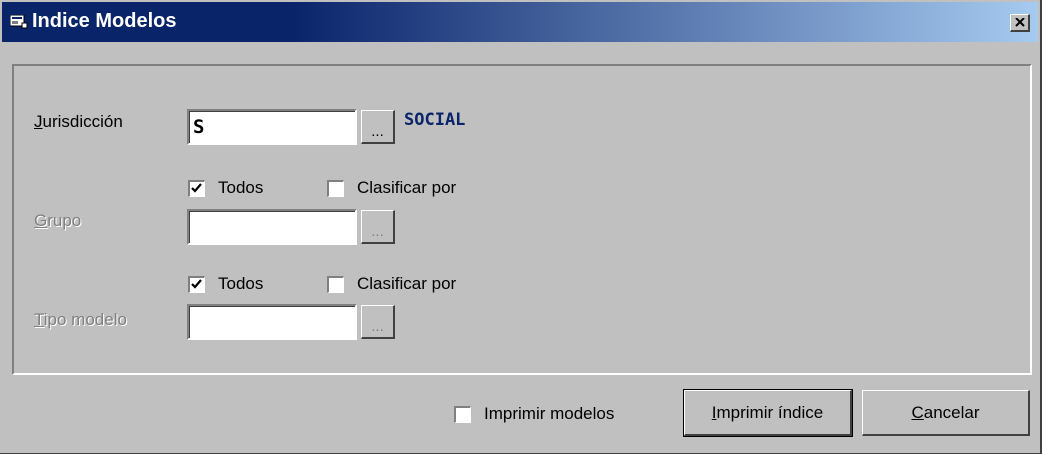 The height and width of the screenshot is (455, 1043). What do you see at coordinates (104, 21) in the screenshot?
I see `window-title: Indice Modelos` at bounding box center [104, 21].